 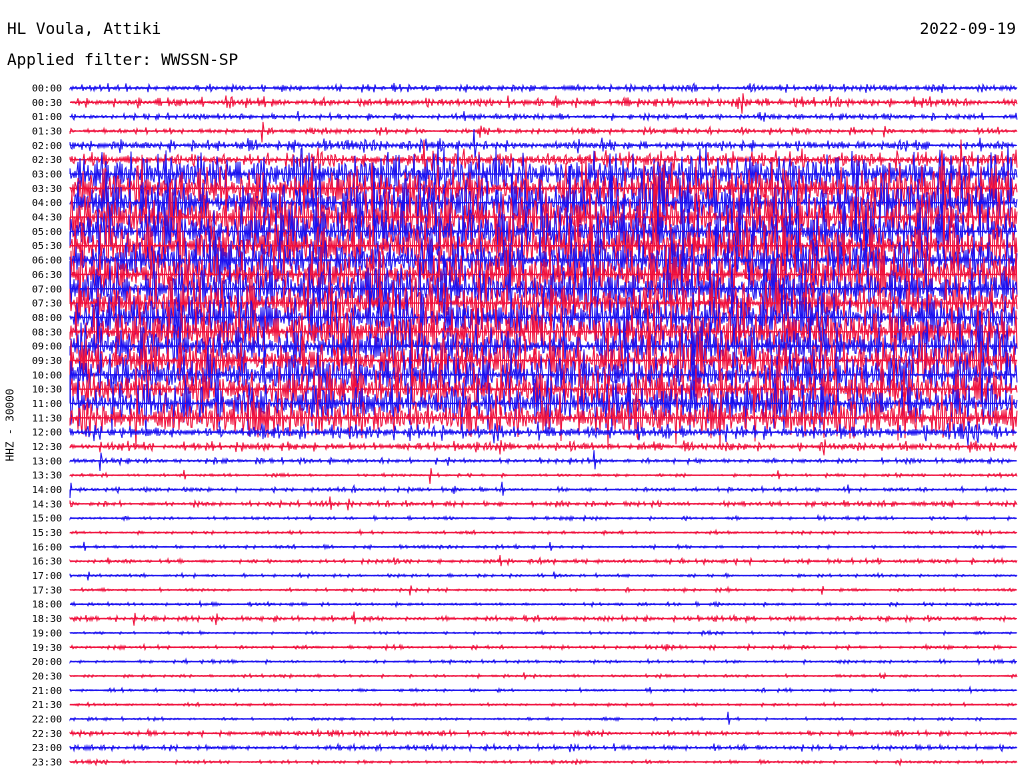 What do you see at coordinates (47, 160) in the screenshot?
I see `row-label-0230: 02:30` at bounding box center [47, 160].